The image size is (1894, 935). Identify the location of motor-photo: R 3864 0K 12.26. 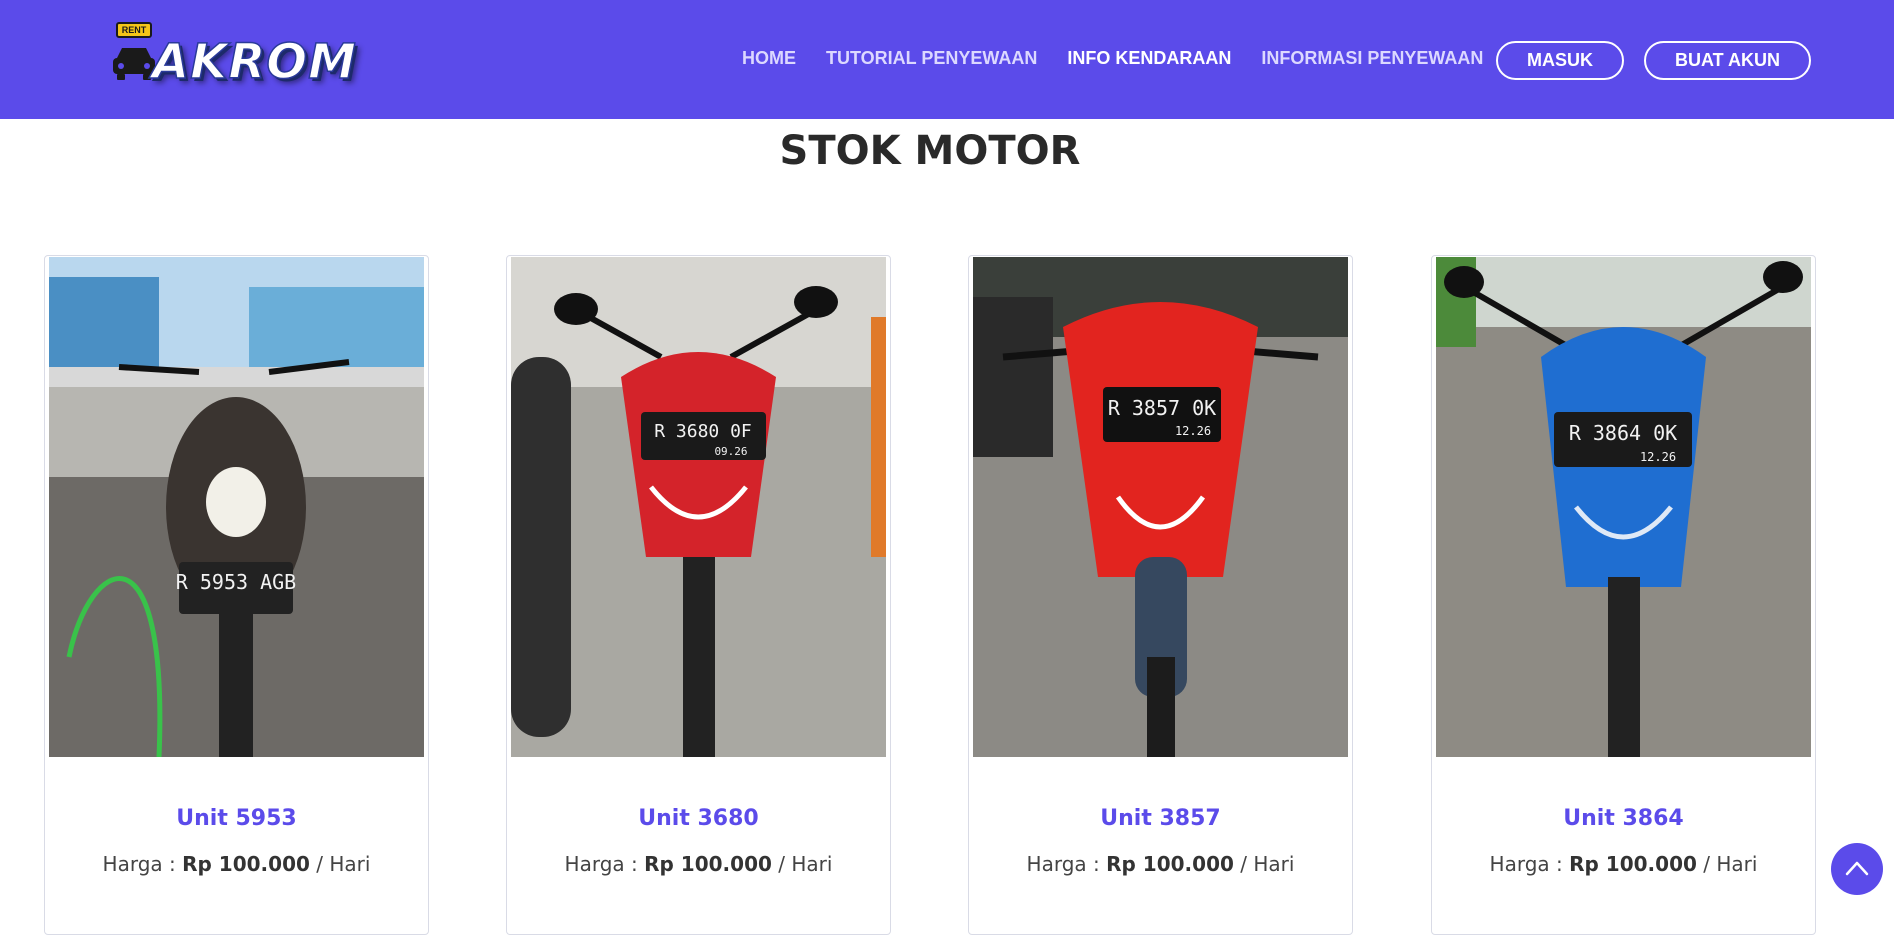
(1623, 507).